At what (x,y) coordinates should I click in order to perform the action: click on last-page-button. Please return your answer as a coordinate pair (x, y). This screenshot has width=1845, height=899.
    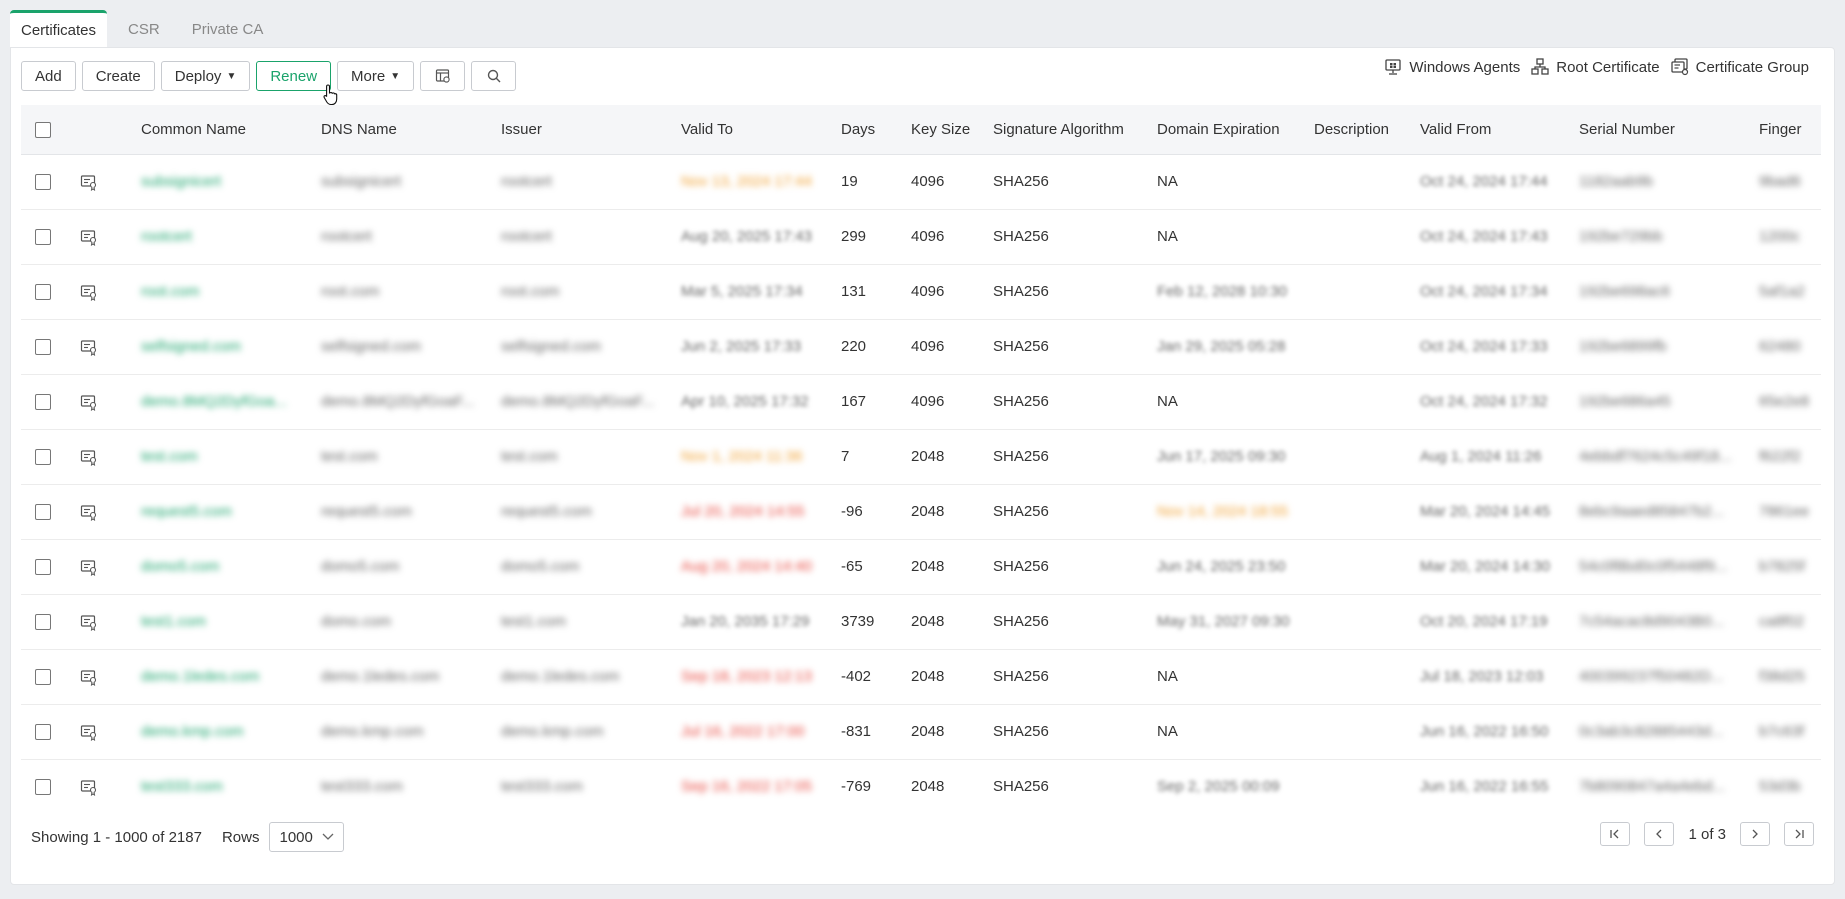
    Looking at the image, I should click on (1799, 834).